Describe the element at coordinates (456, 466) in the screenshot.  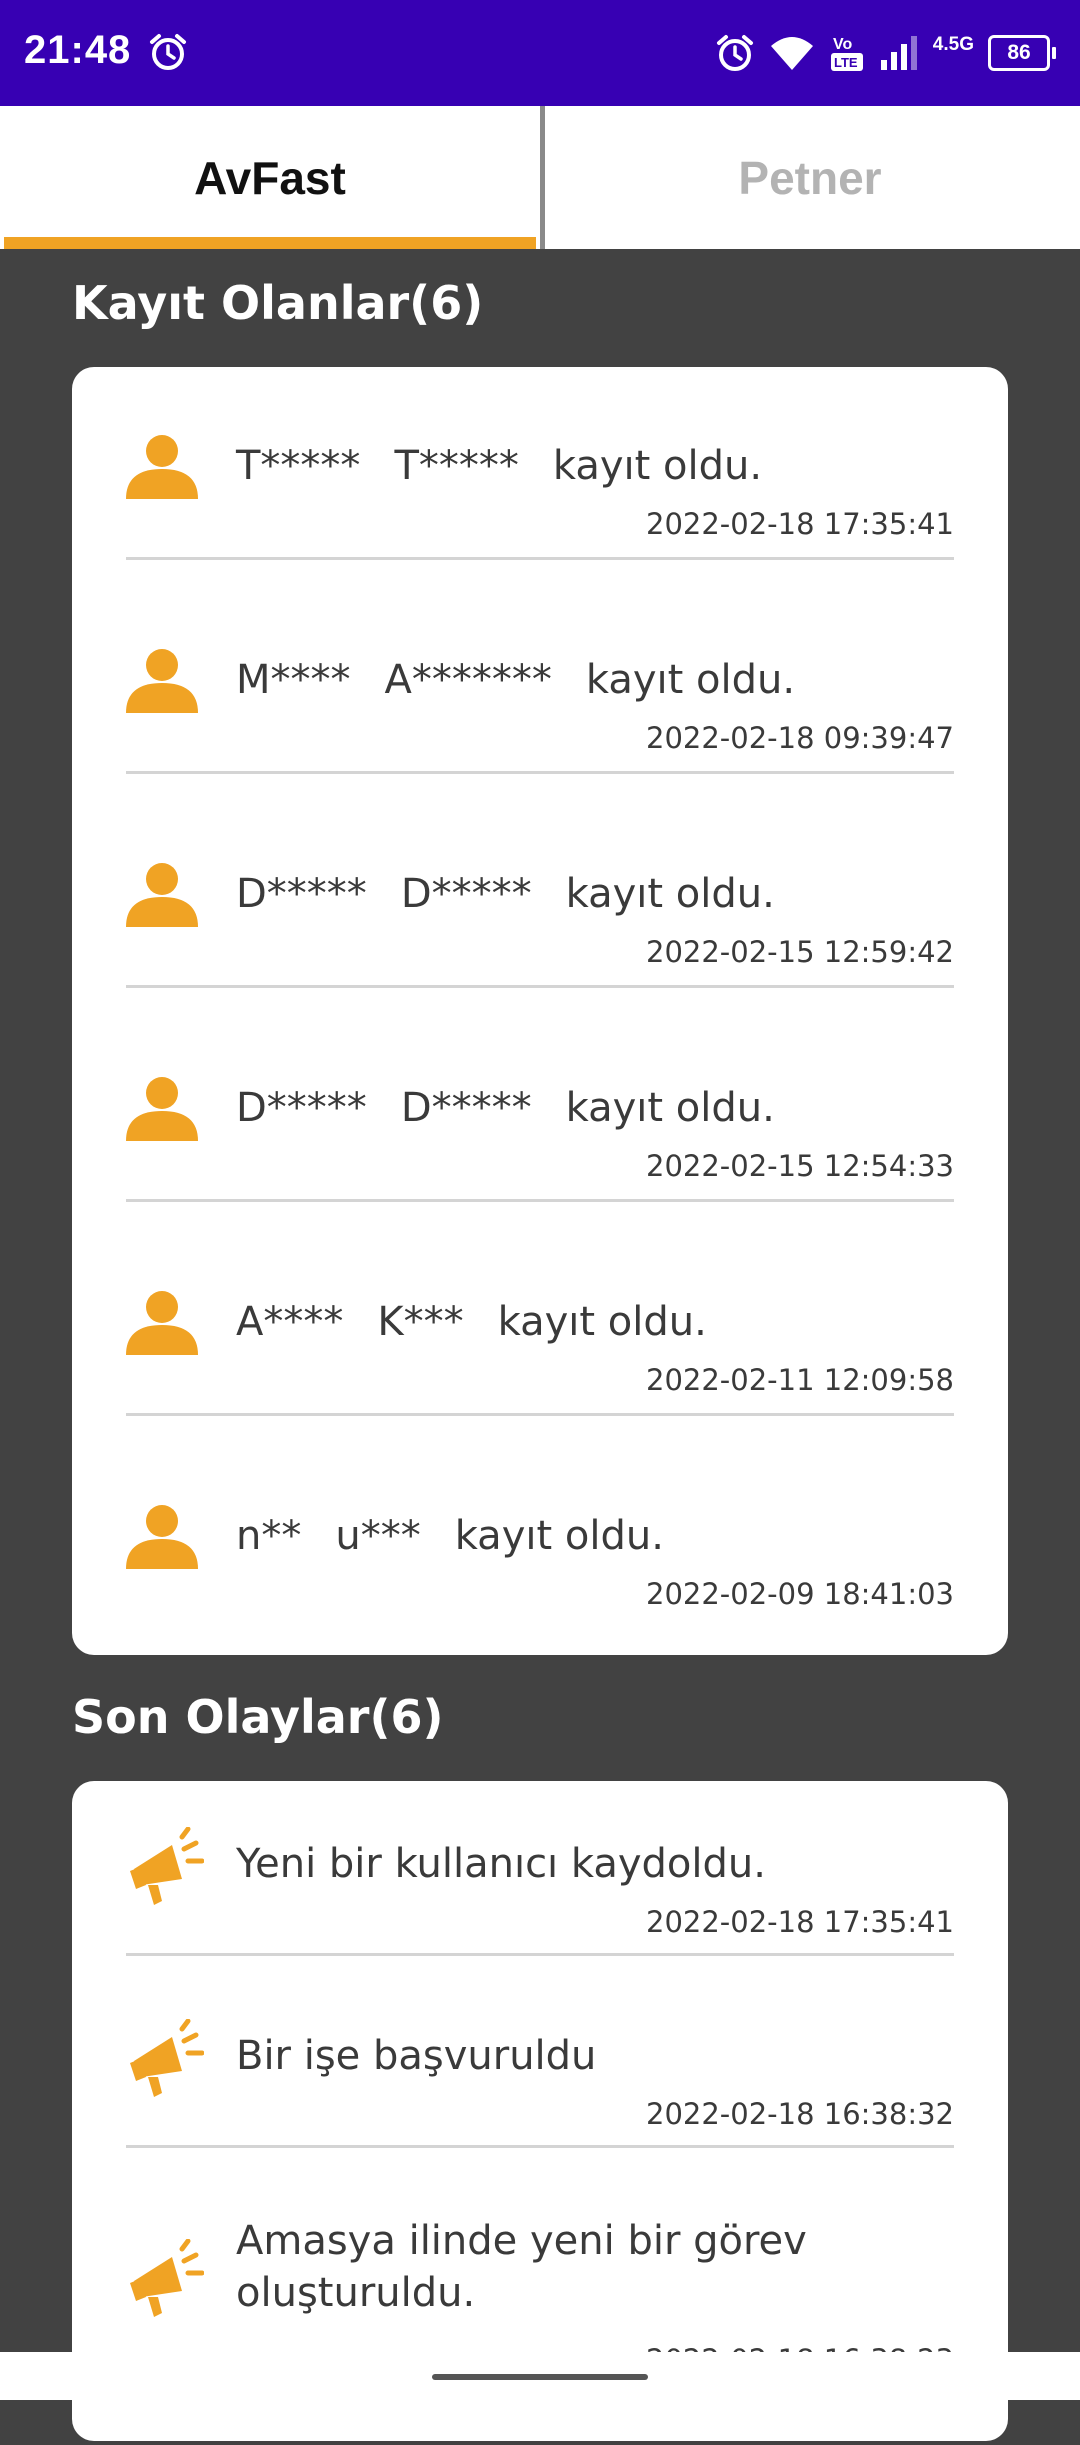
I see `last-name: T*****` at that location.